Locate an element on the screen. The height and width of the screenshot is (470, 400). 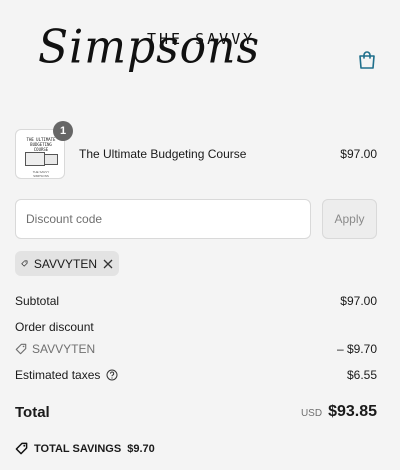
taxes-help-icon is located at coordinates (112, 375).